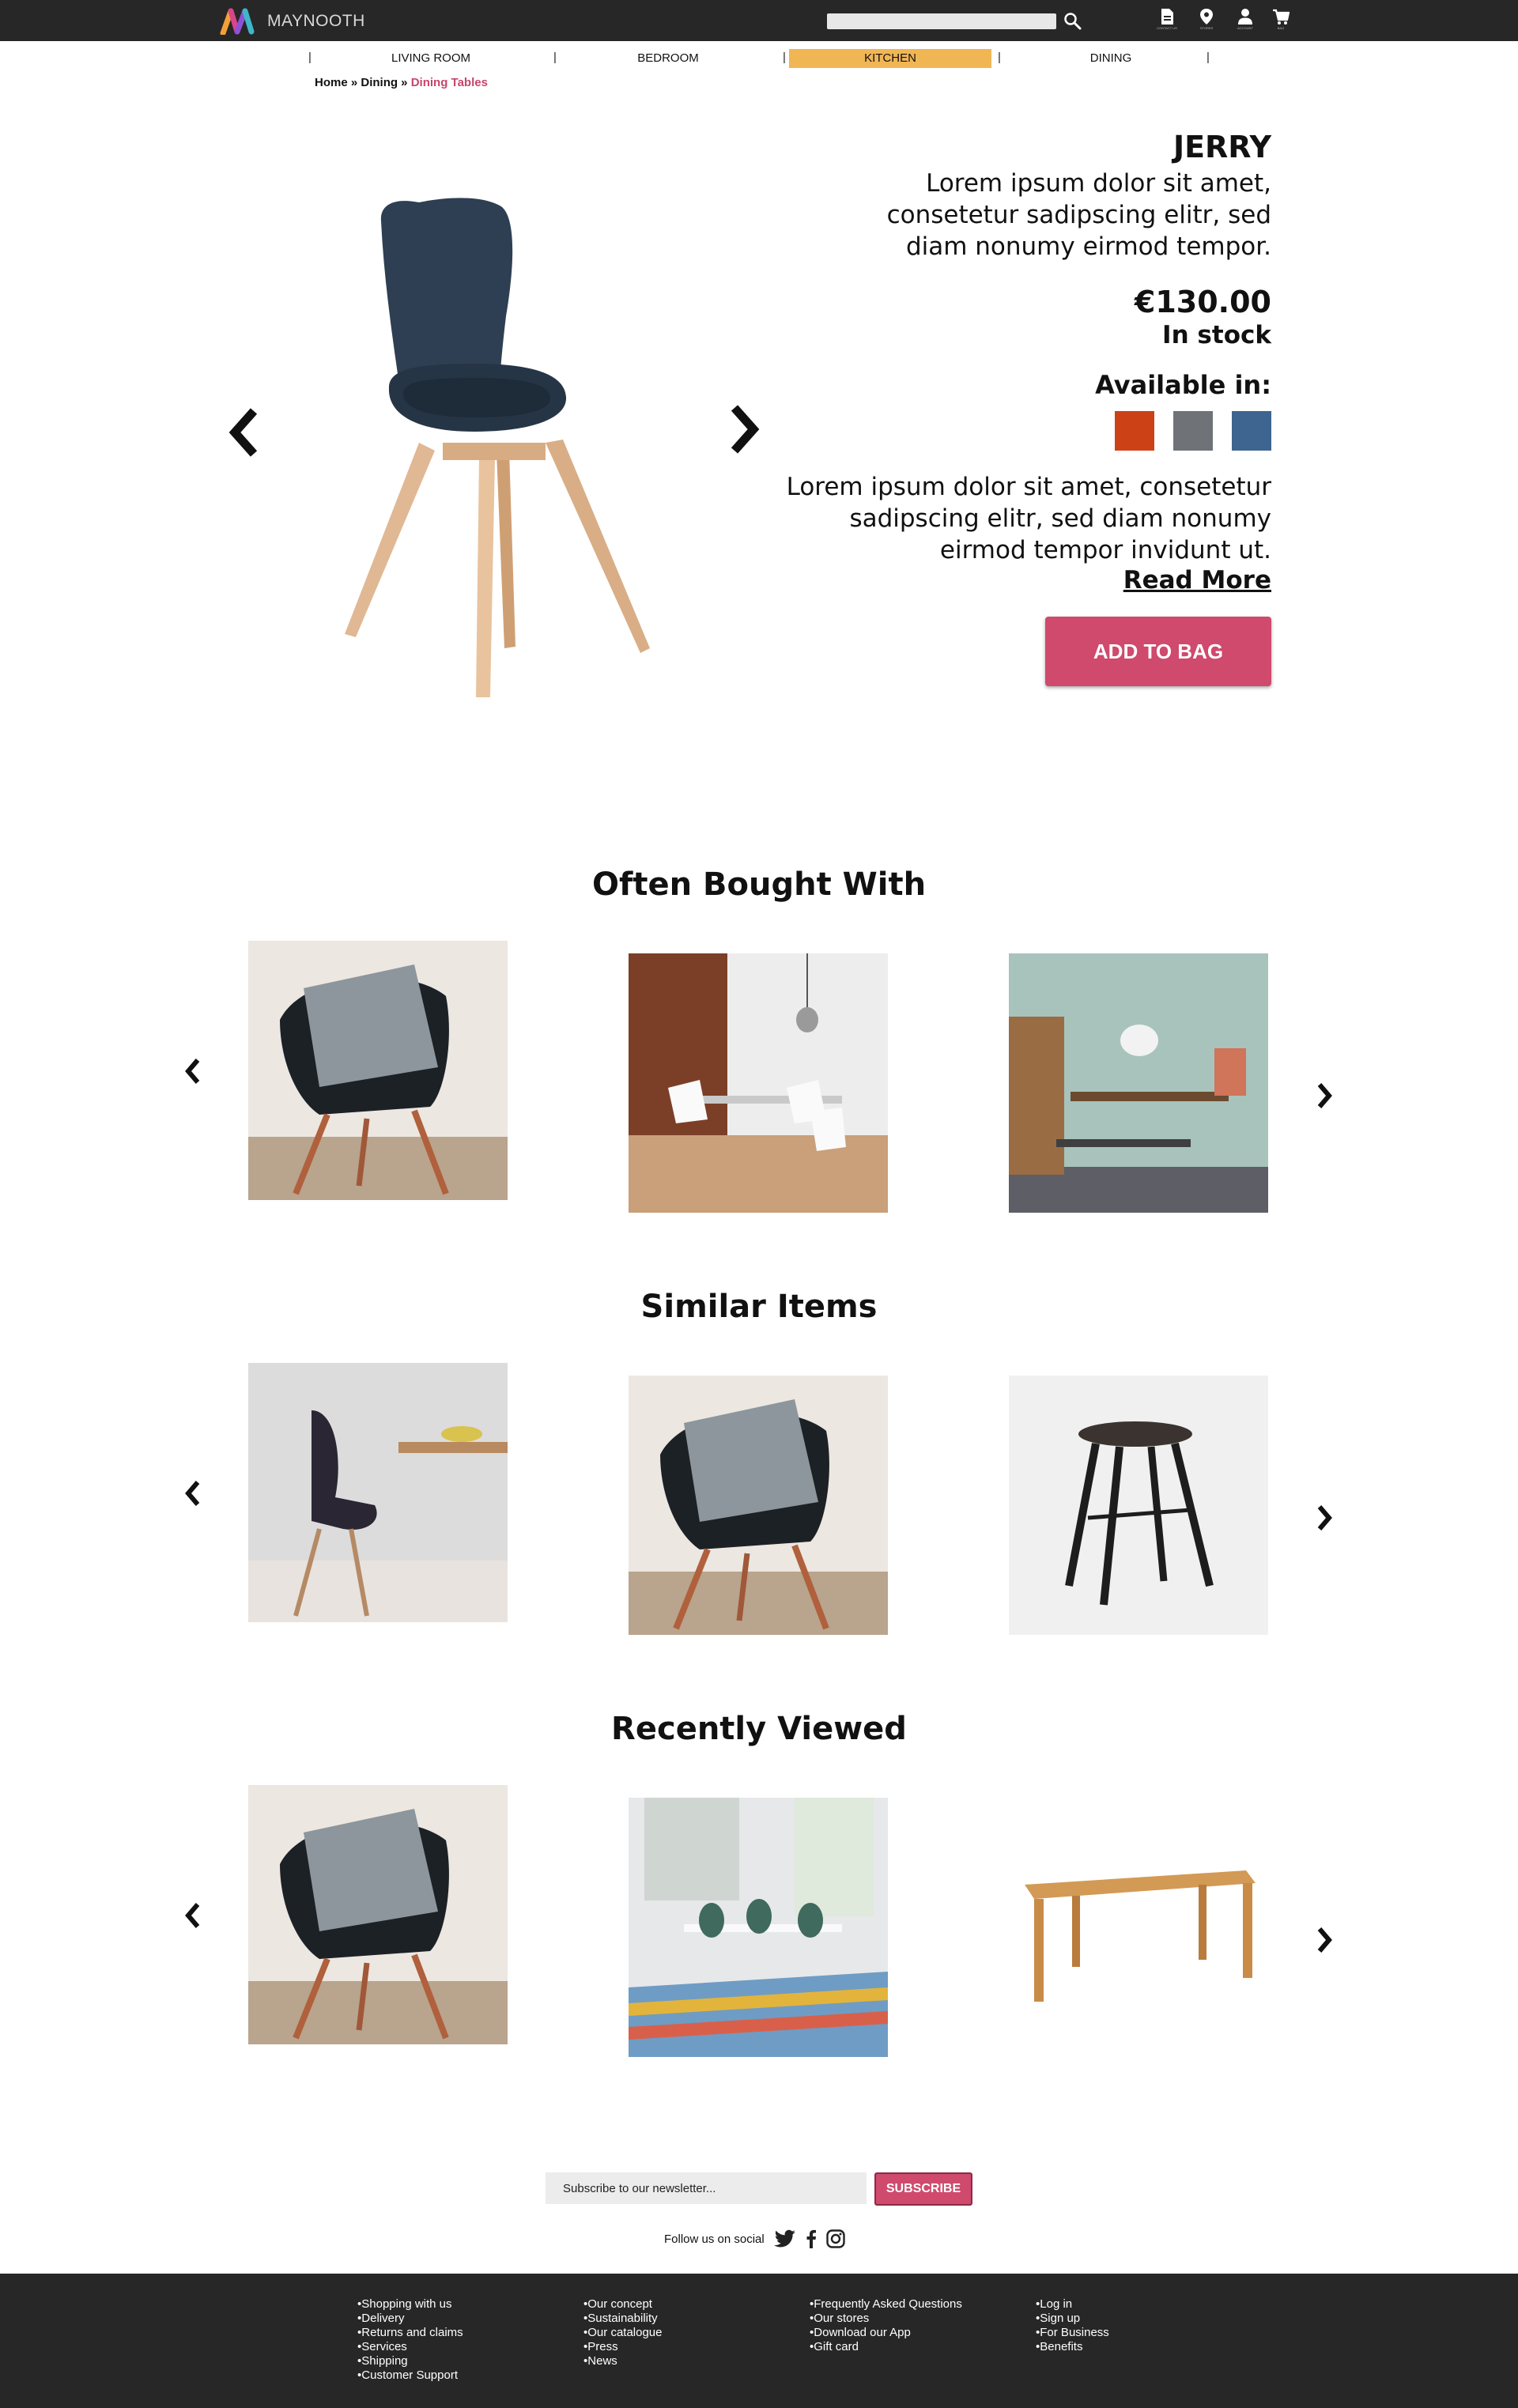 This screenshot has width=1518, height=2408. What do you see at coordinates (1167, 28) in the screenshot?
I see `contact-caption: CONTACT US` at bounding box center [1167, 28].